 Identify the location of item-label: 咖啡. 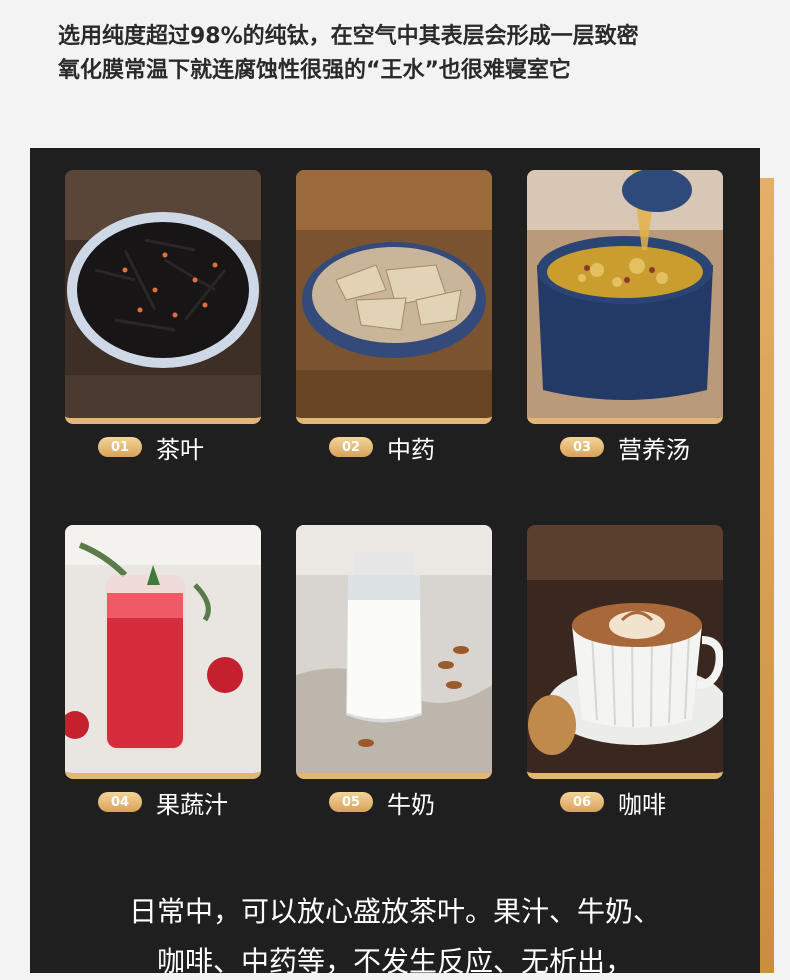
(642, 804).